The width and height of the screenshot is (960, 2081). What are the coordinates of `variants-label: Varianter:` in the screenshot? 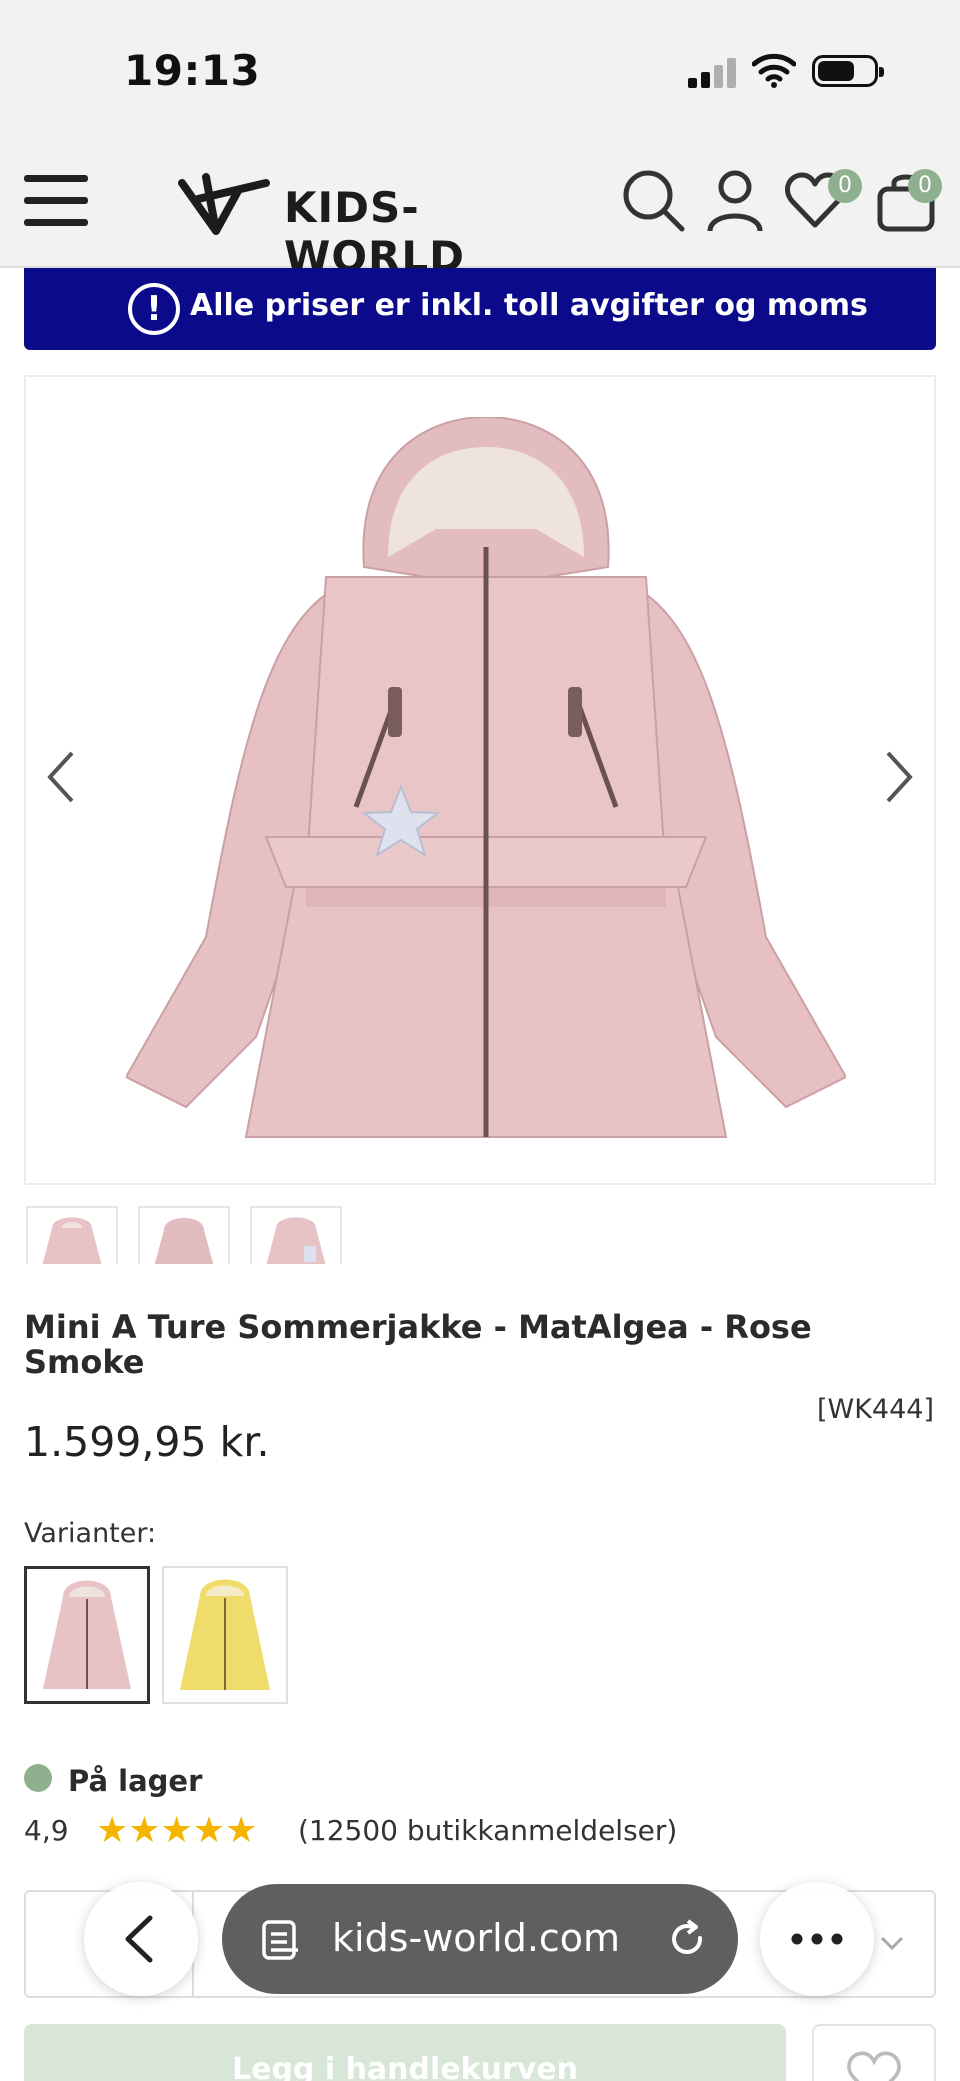 It's located at (90, 1533).